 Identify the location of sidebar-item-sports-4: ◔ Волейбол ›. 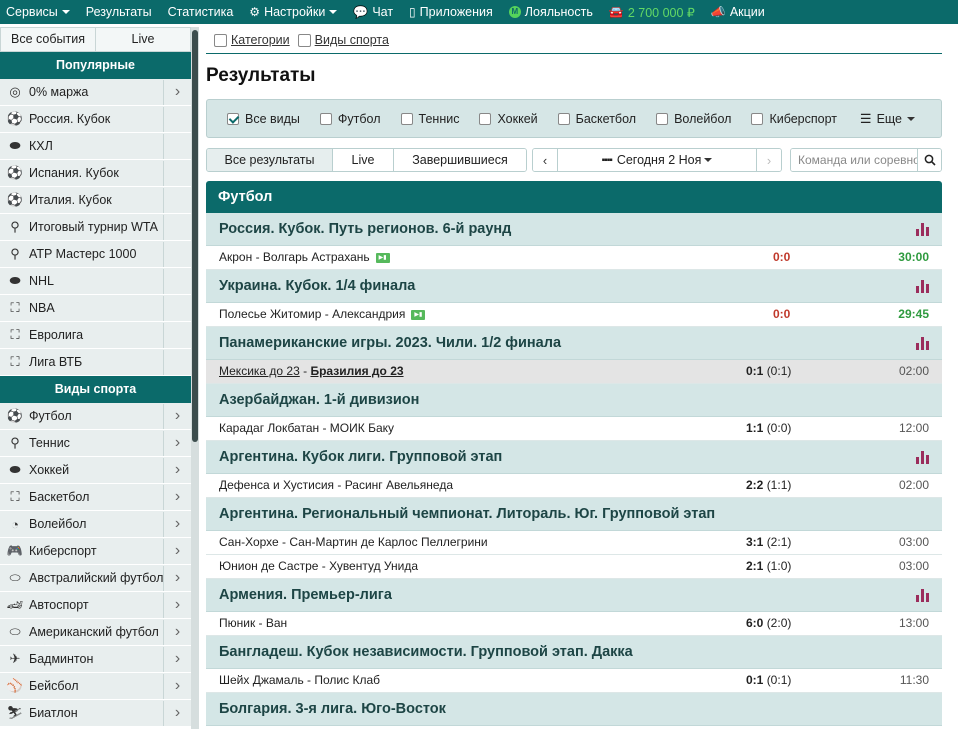
(95, 524).